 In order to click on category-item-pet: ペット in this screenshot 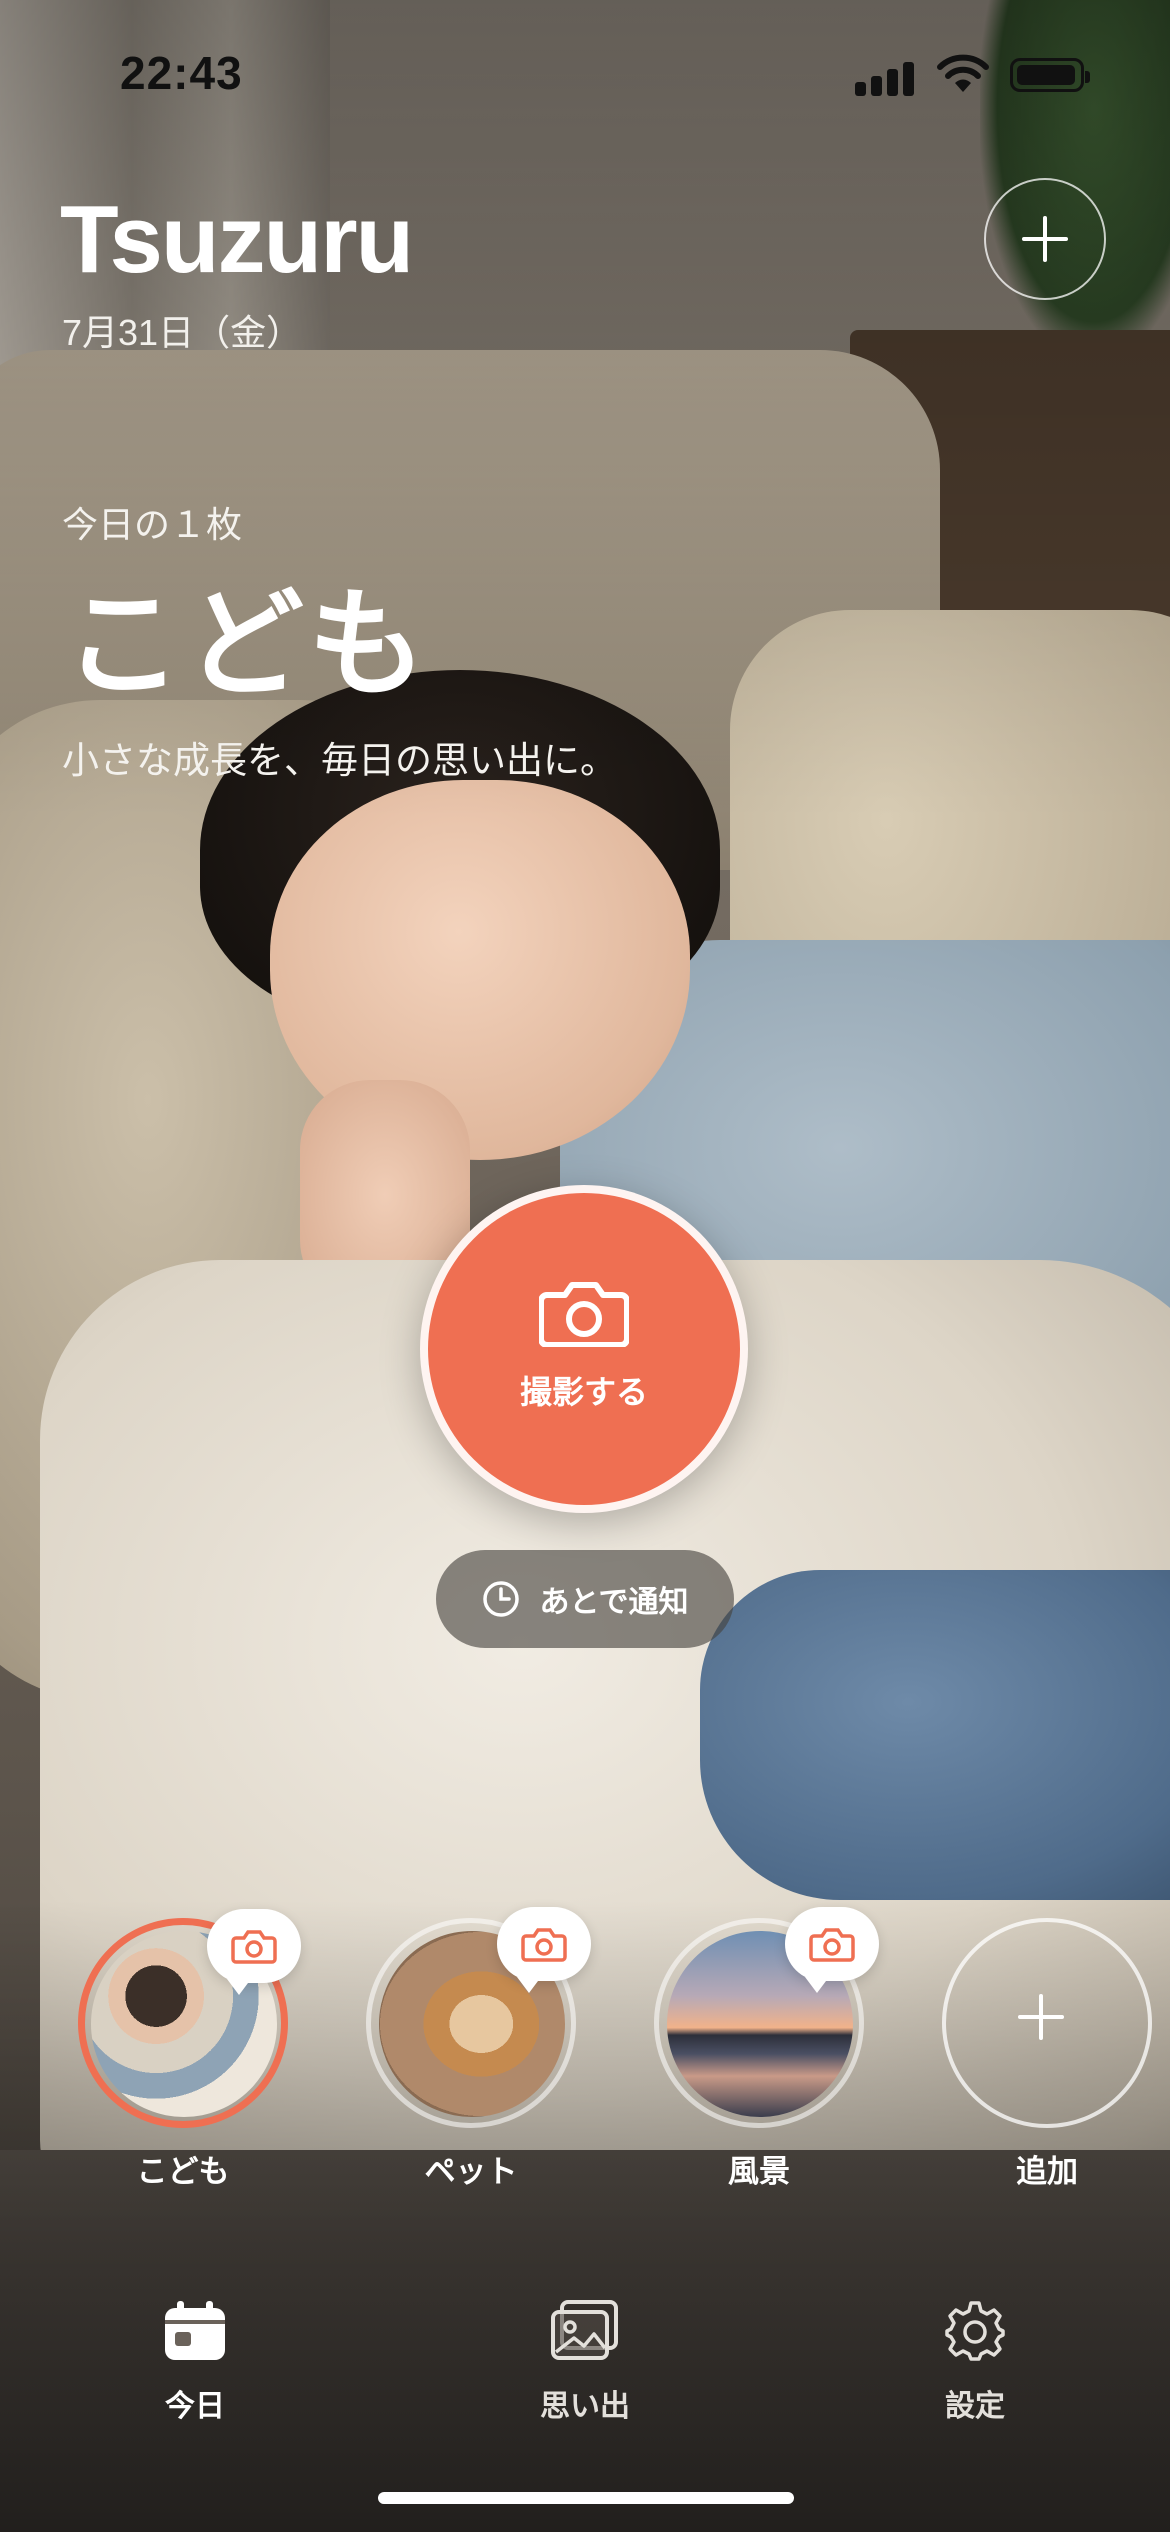, I will do `click(478, 2049)`.